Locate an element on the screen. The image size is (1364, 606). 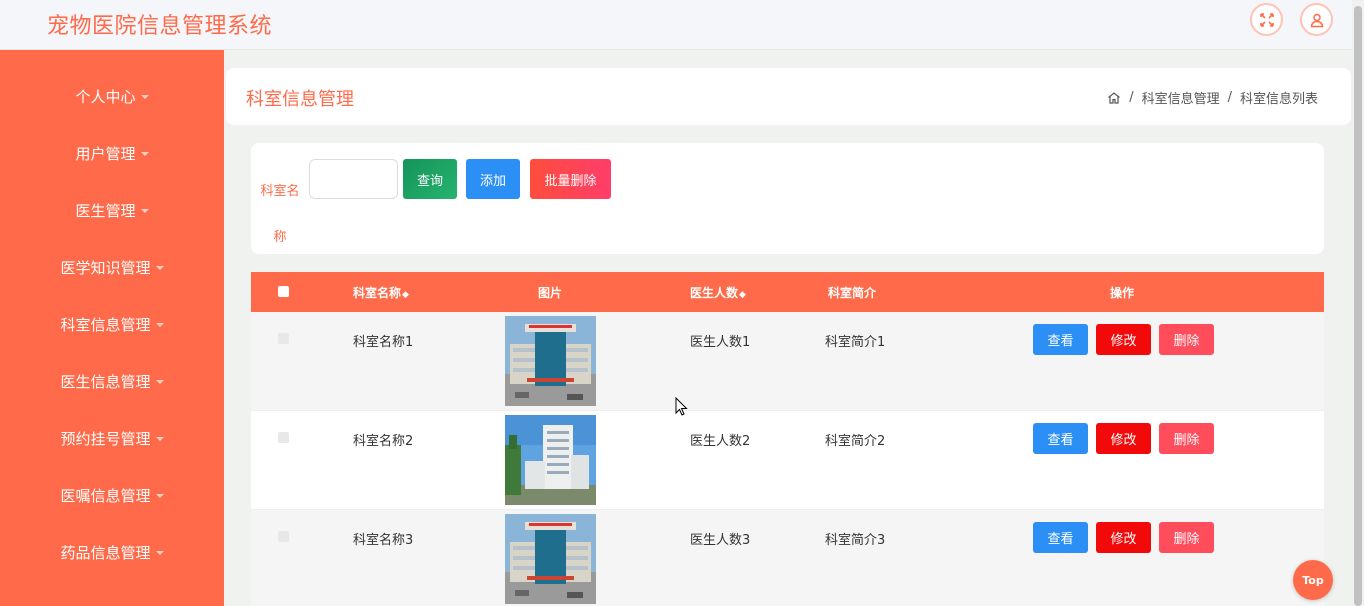
batch-delete-button: 批量删除 is located at coordinates (570, 179).